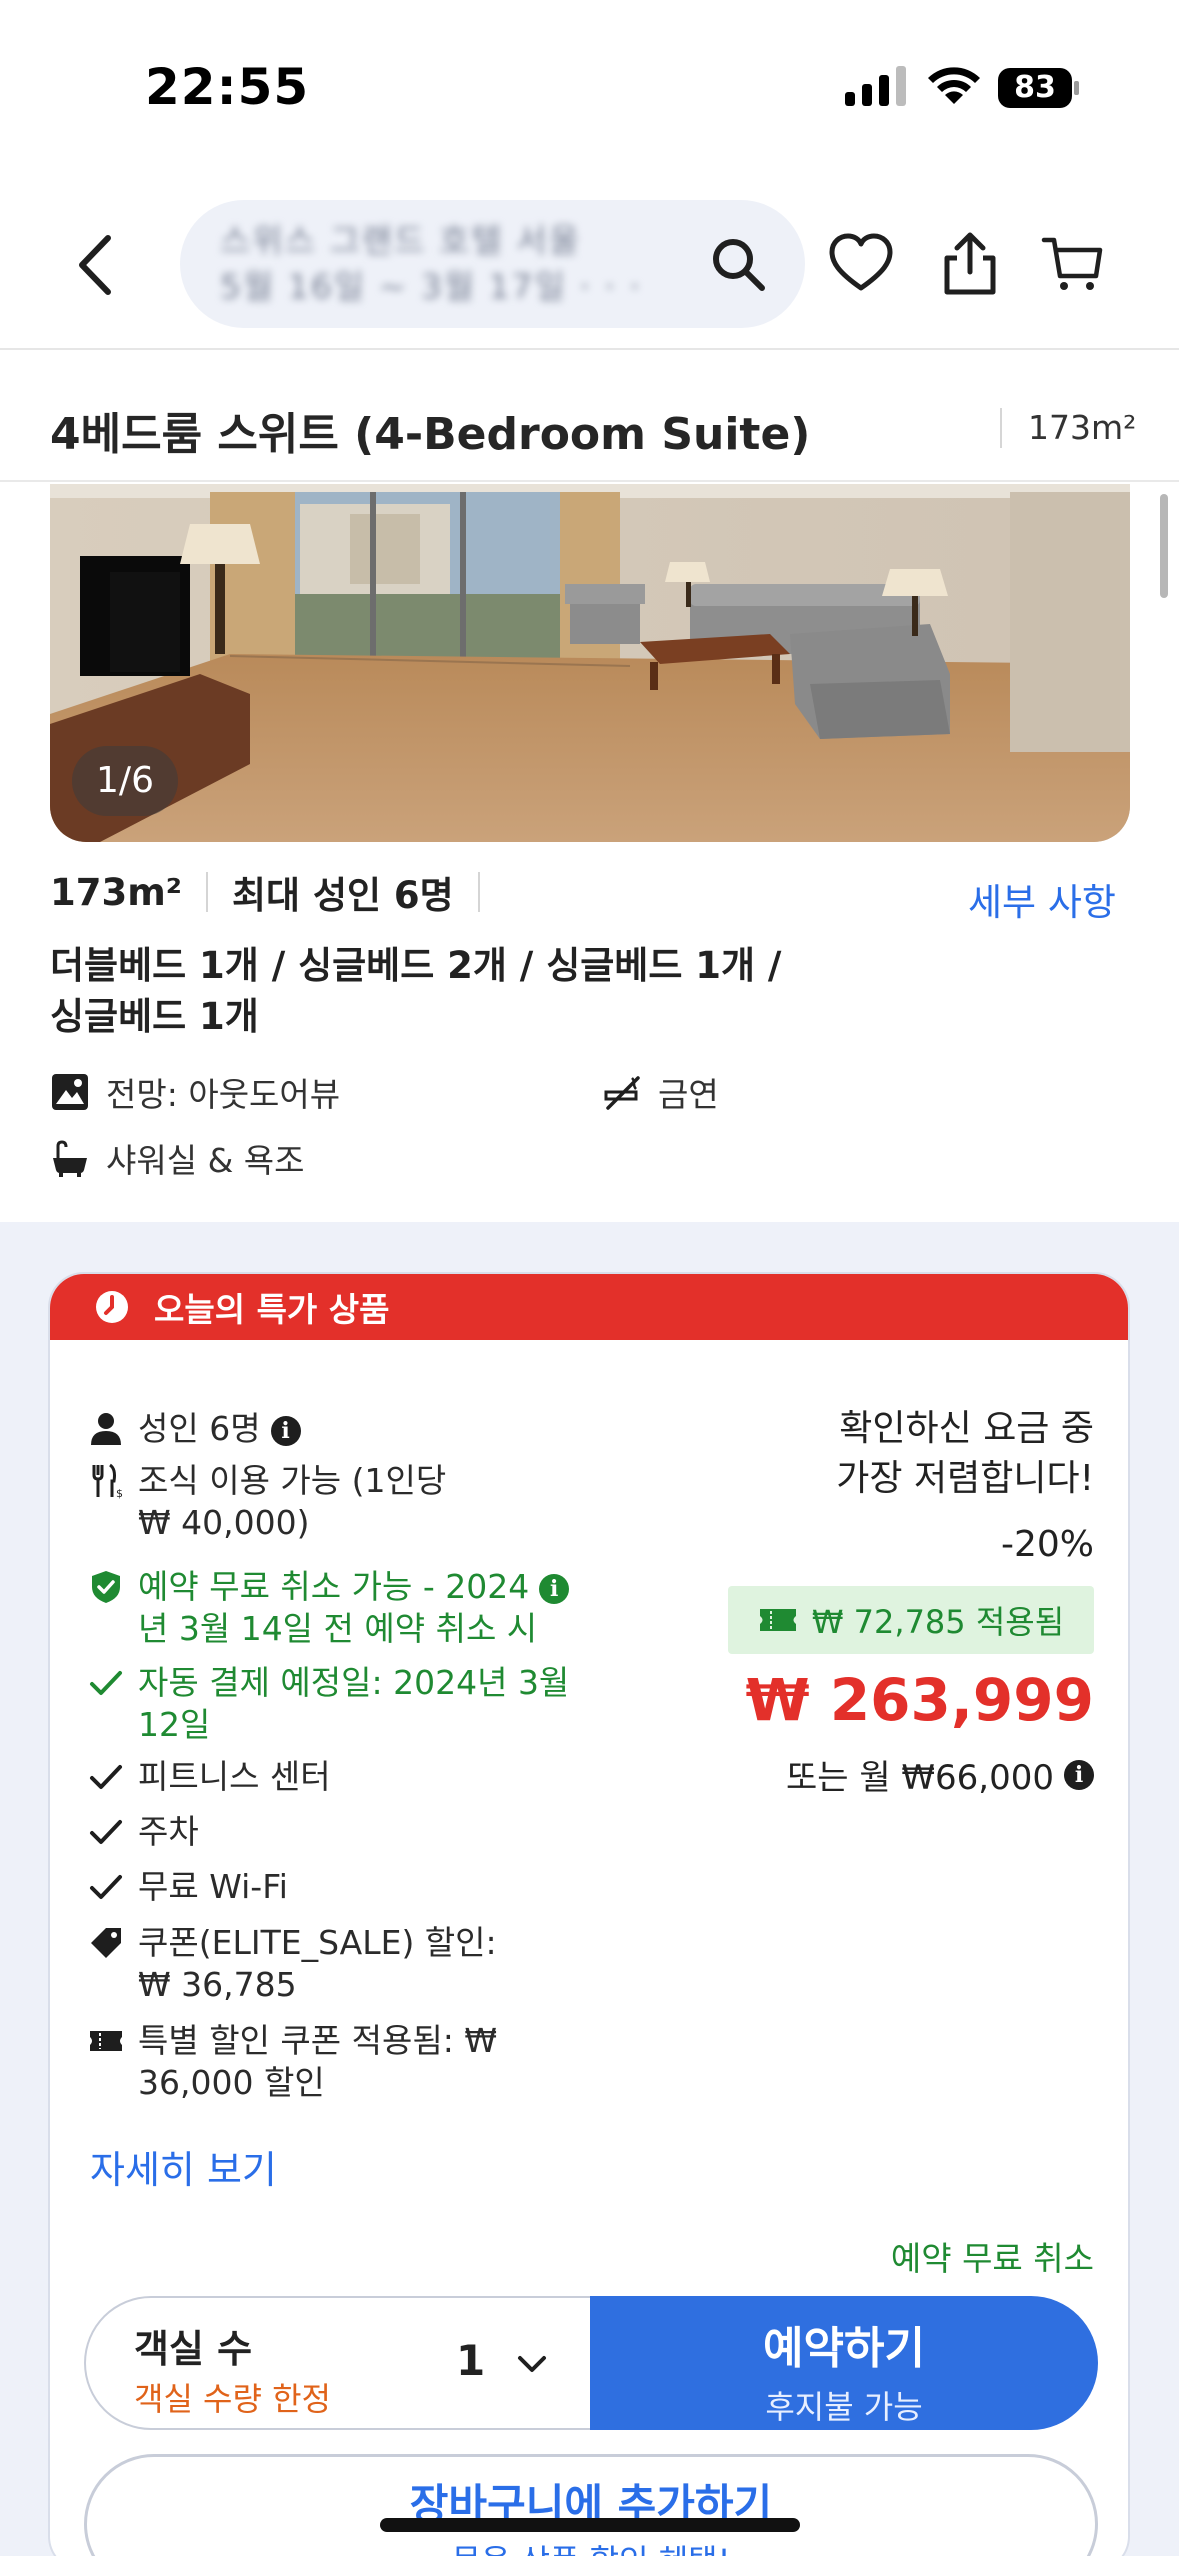 The image size is (1179, 2556). I want to click on inclusion-adults-label: 성인 6명, so click(199, 1428).